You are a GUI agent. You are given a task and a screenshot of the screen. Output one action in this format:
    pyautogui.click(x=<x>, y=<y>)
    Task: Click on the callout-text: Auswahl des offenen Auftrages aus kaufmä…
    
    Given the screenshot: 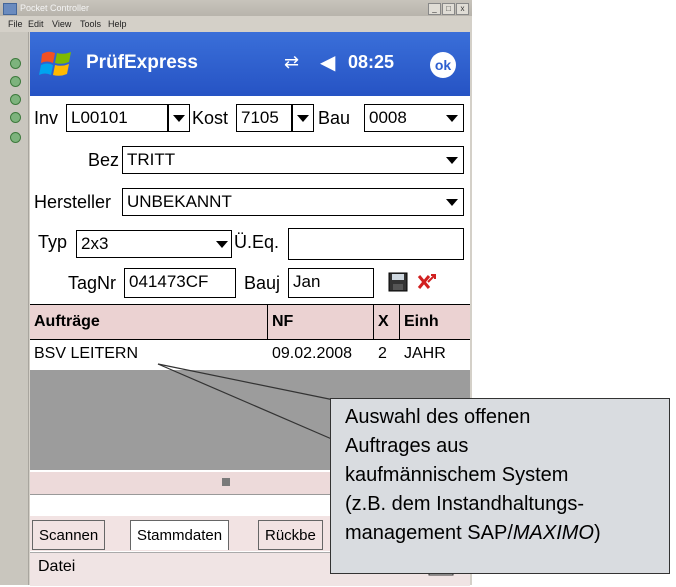 What is the action you would take?
    pyautogui.click(x=473, y=475)
    